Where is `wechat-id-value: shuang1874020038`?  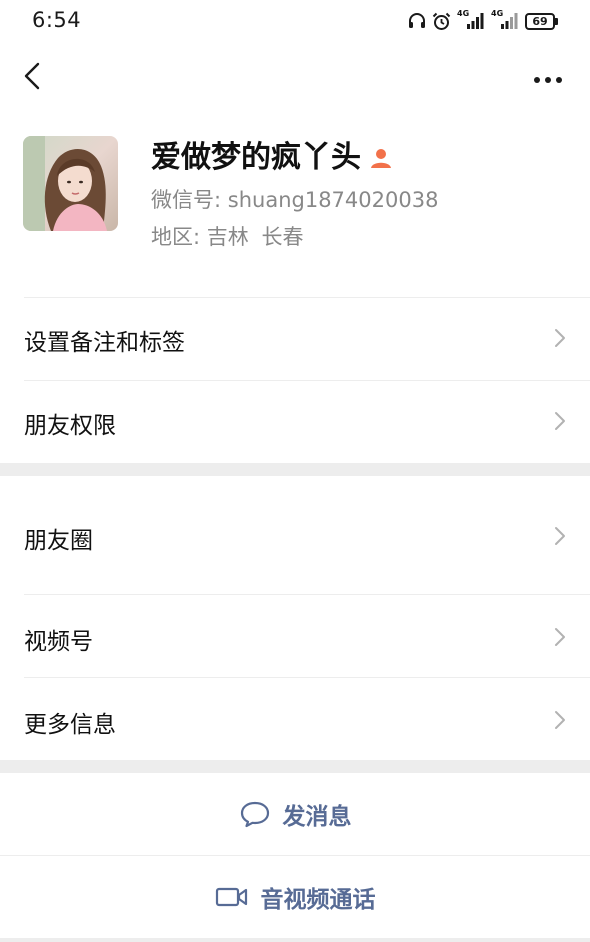 wechat-id-value: shuang1874020038 is located at coordinates (333, 200).